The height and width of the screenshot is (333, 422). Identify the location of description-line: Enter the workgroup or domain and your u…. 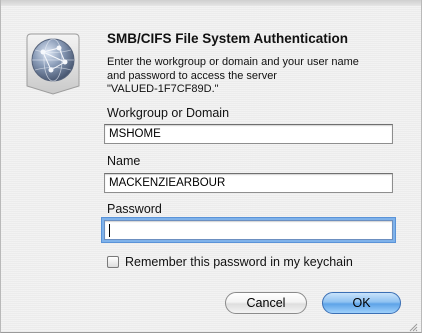
(233, 62).